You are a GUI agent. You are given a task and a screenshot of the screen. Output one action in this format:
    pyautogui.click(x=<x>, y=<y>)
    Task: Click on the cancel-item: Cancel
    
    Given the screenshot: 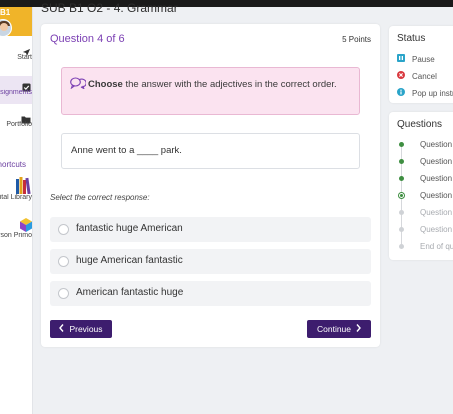 What is the action you would take?
    pyautogui.click(x=417, y=76)
    